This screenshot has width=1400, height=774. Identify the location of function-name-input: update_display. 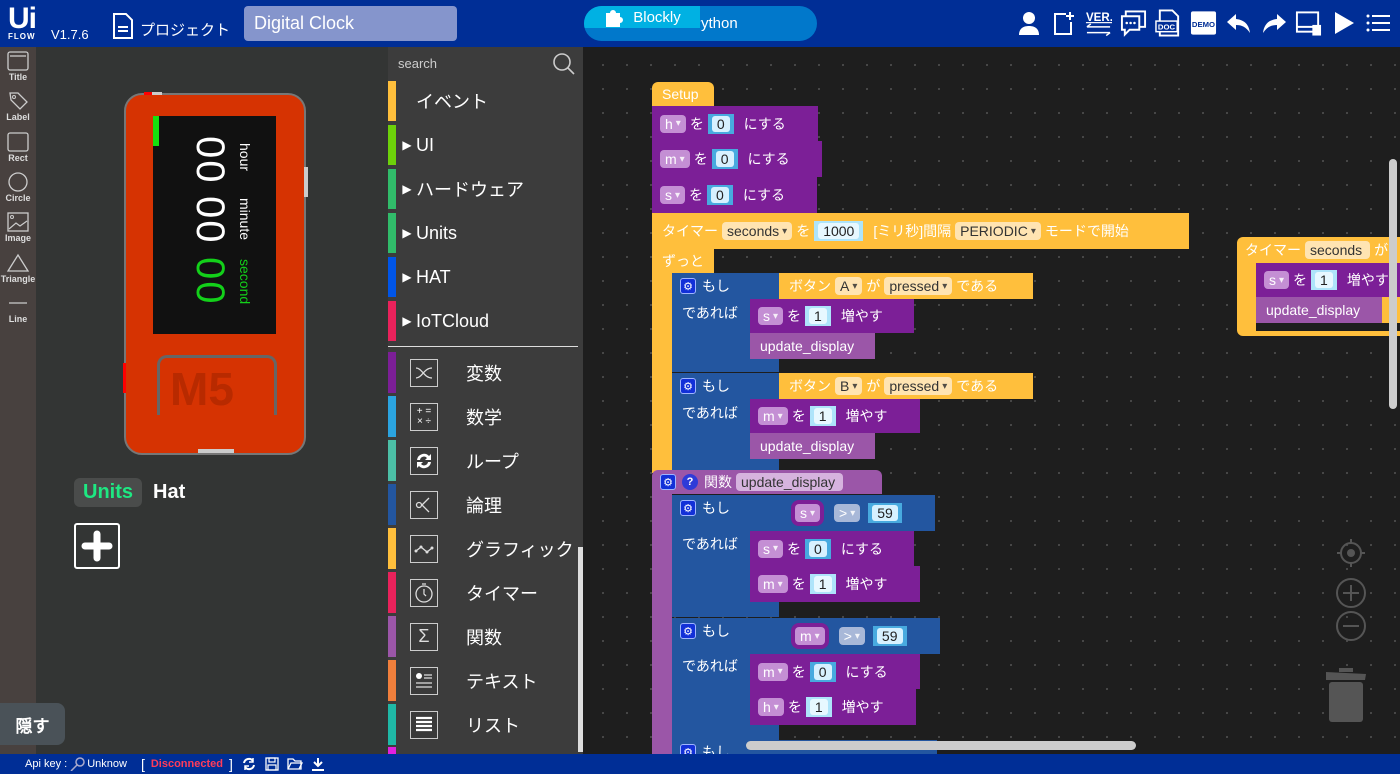
(790, 482).